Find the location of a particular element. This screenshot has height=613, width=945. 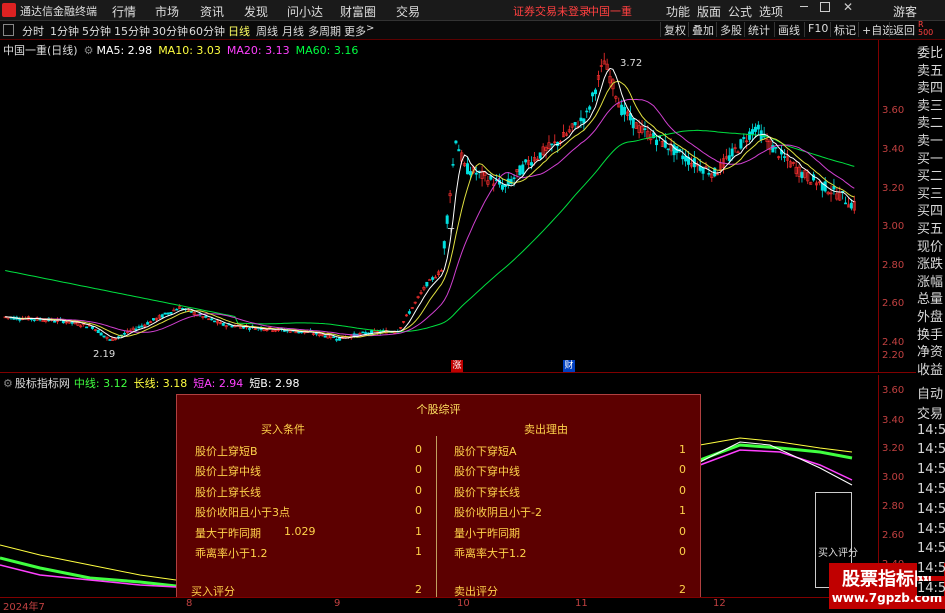

buy-header: 买入条件 is located at coordinates (283, 429).